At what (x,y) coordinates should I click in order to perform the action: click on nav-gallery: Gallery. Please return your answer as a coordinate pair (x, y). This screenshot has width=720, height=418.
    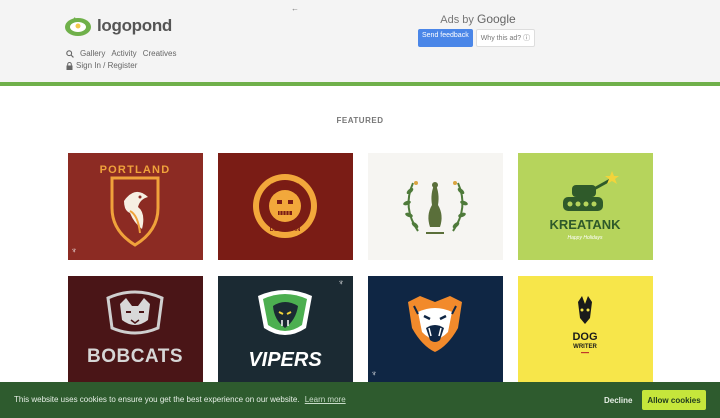
    Looking at the image, I should click on (92, 53).